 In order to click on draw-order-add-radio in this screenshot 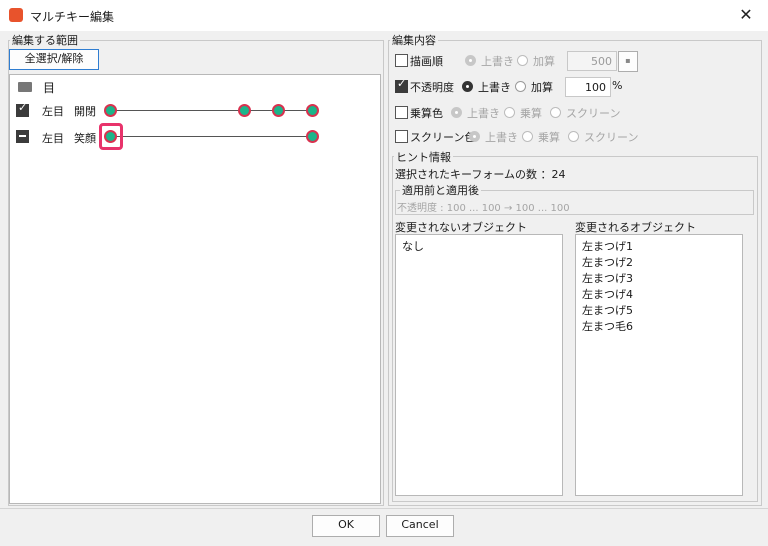, I will do `click(522, 60)`.